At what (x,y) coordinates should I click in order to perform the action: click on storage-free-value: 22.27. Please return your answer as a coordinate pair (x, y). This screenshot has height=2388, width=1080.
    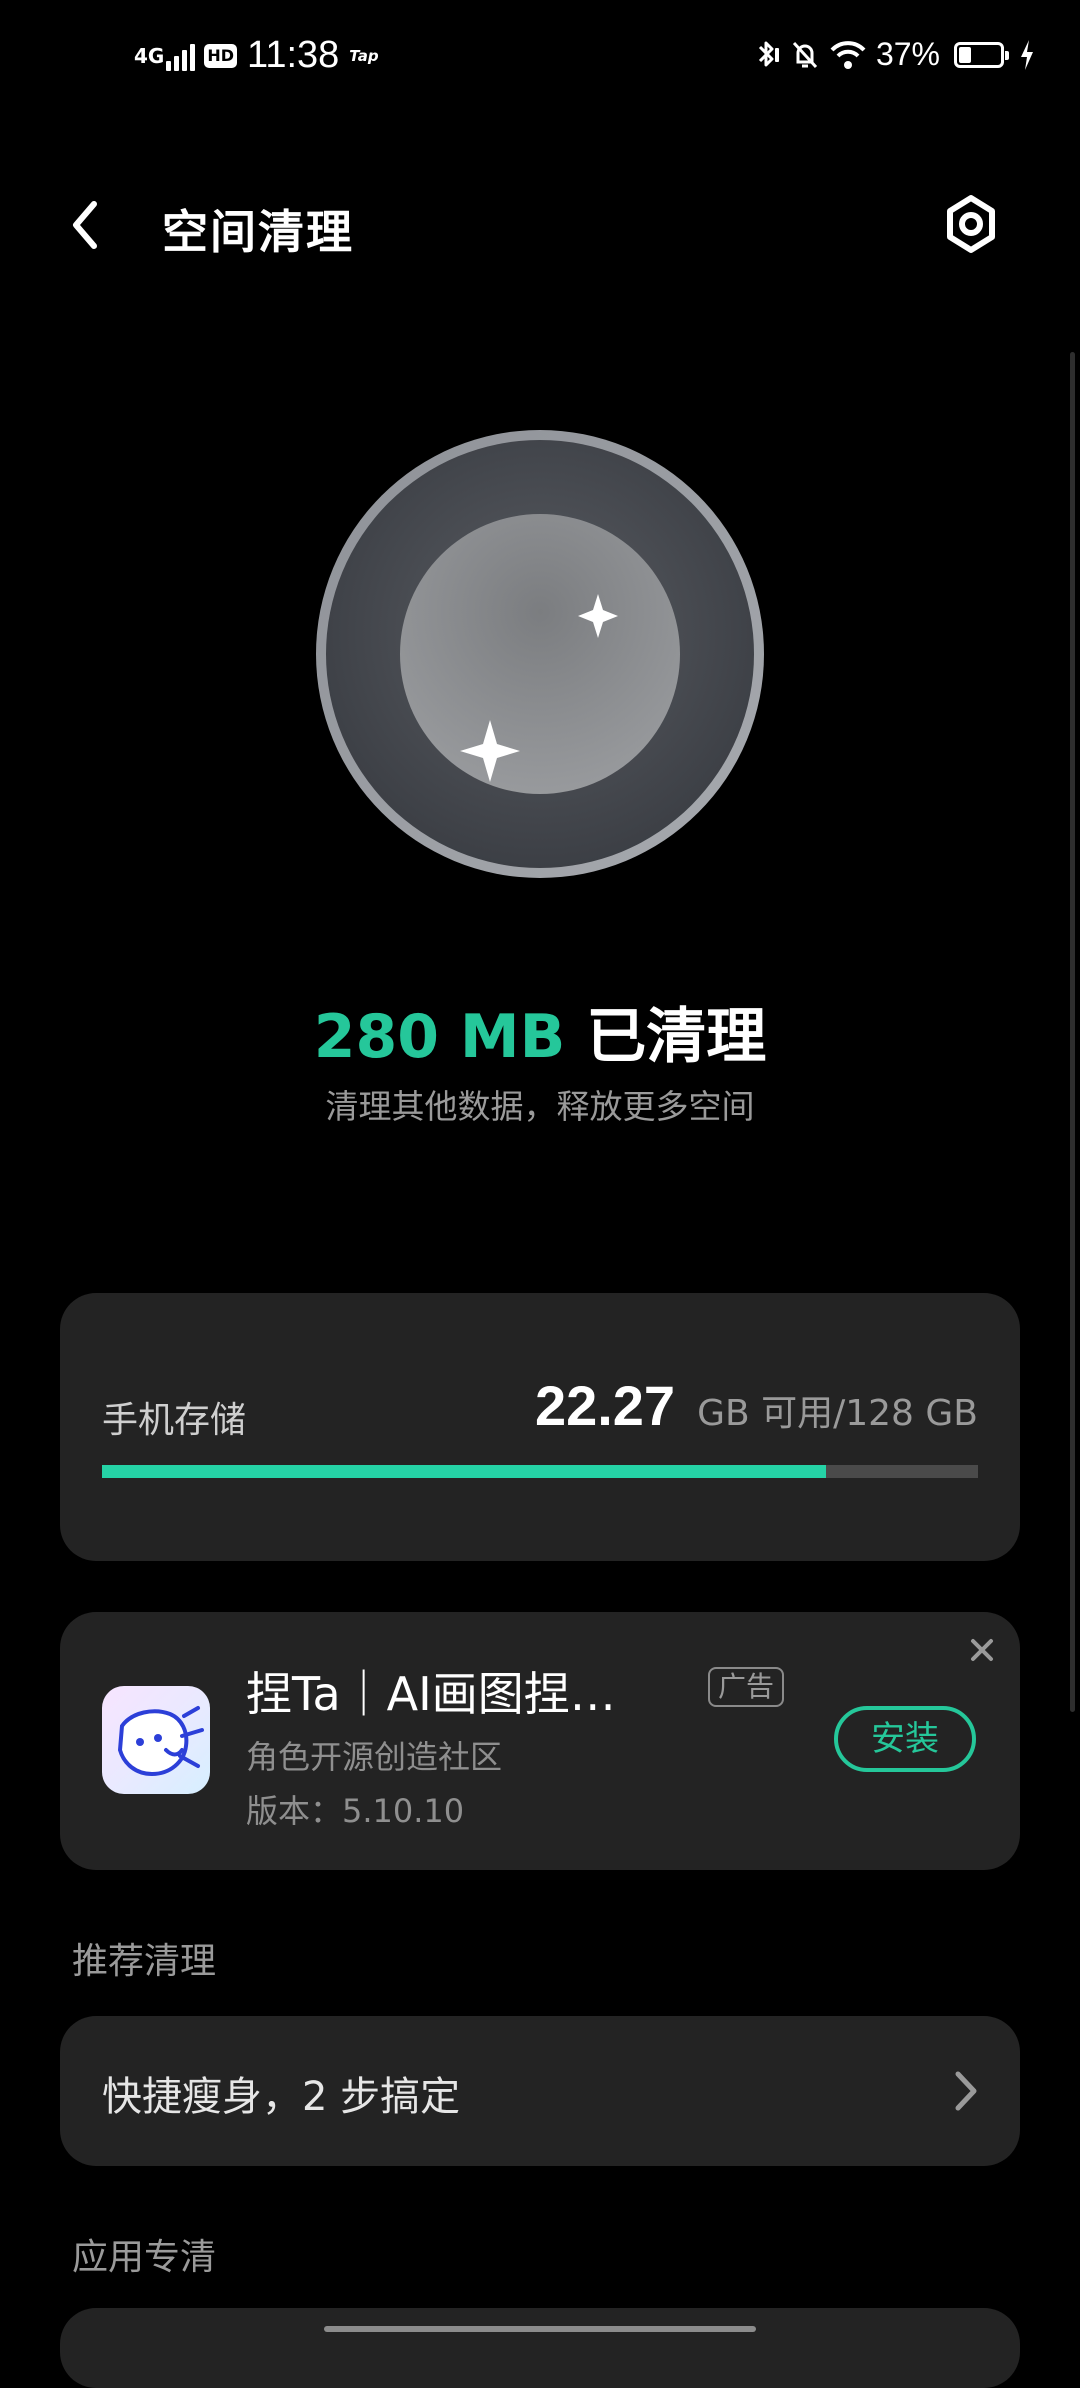
    Looking at the image, I should click on (605, 1405).